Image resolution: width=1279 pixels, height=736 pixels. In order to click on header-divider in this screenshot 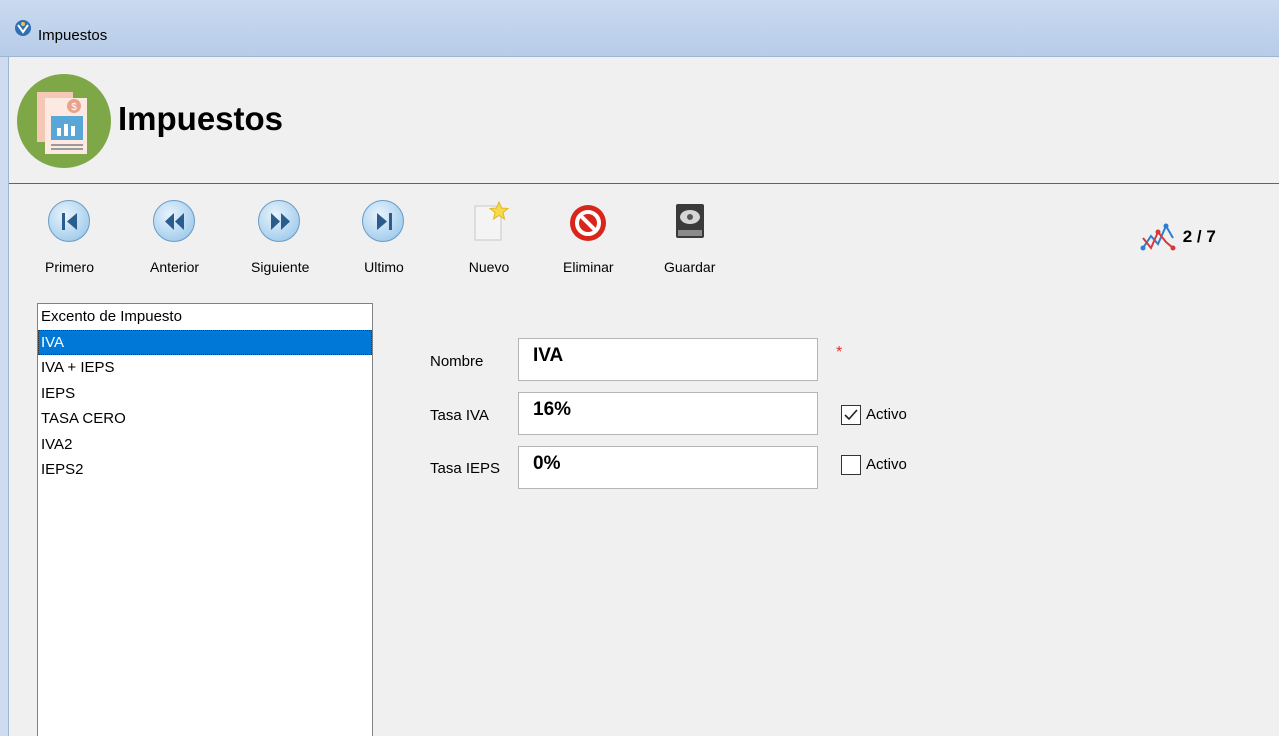, I will do `click(644, 183)`.